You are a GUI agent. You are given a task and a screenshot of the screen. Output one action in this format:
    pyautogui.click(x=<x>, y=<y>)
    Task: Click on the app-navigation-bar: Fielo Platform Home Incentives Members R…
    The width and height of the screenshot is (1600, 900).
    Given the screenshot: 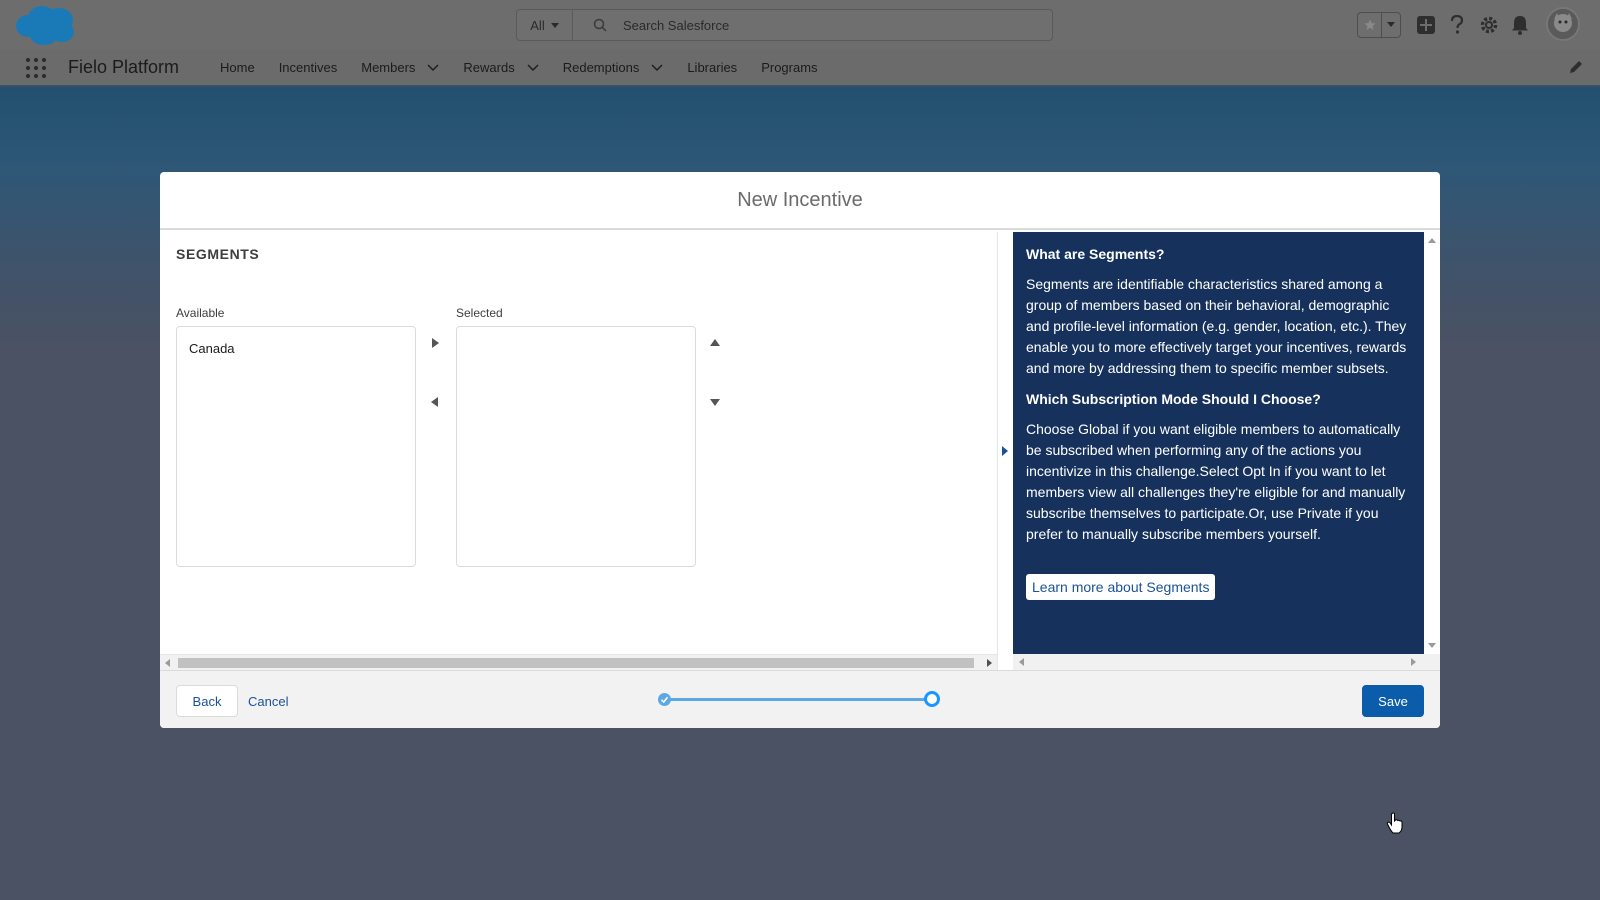 What is the action you would take?
    pyautogui.click(x=800, y=68)
    